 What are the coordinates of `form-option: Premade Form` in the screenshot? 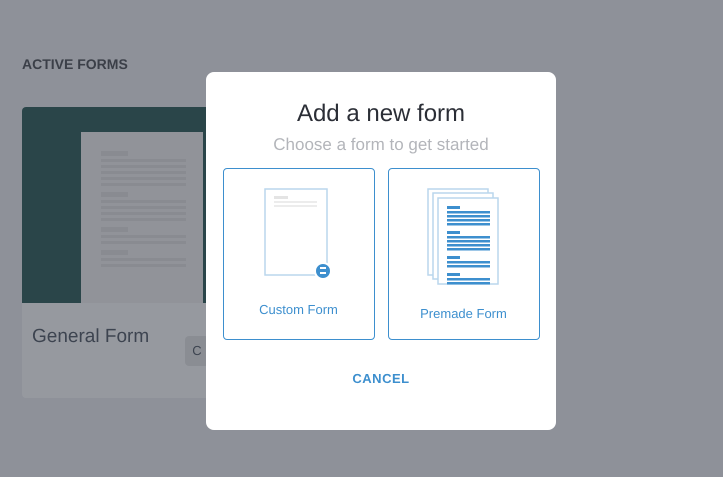 It's located at (464, 254).